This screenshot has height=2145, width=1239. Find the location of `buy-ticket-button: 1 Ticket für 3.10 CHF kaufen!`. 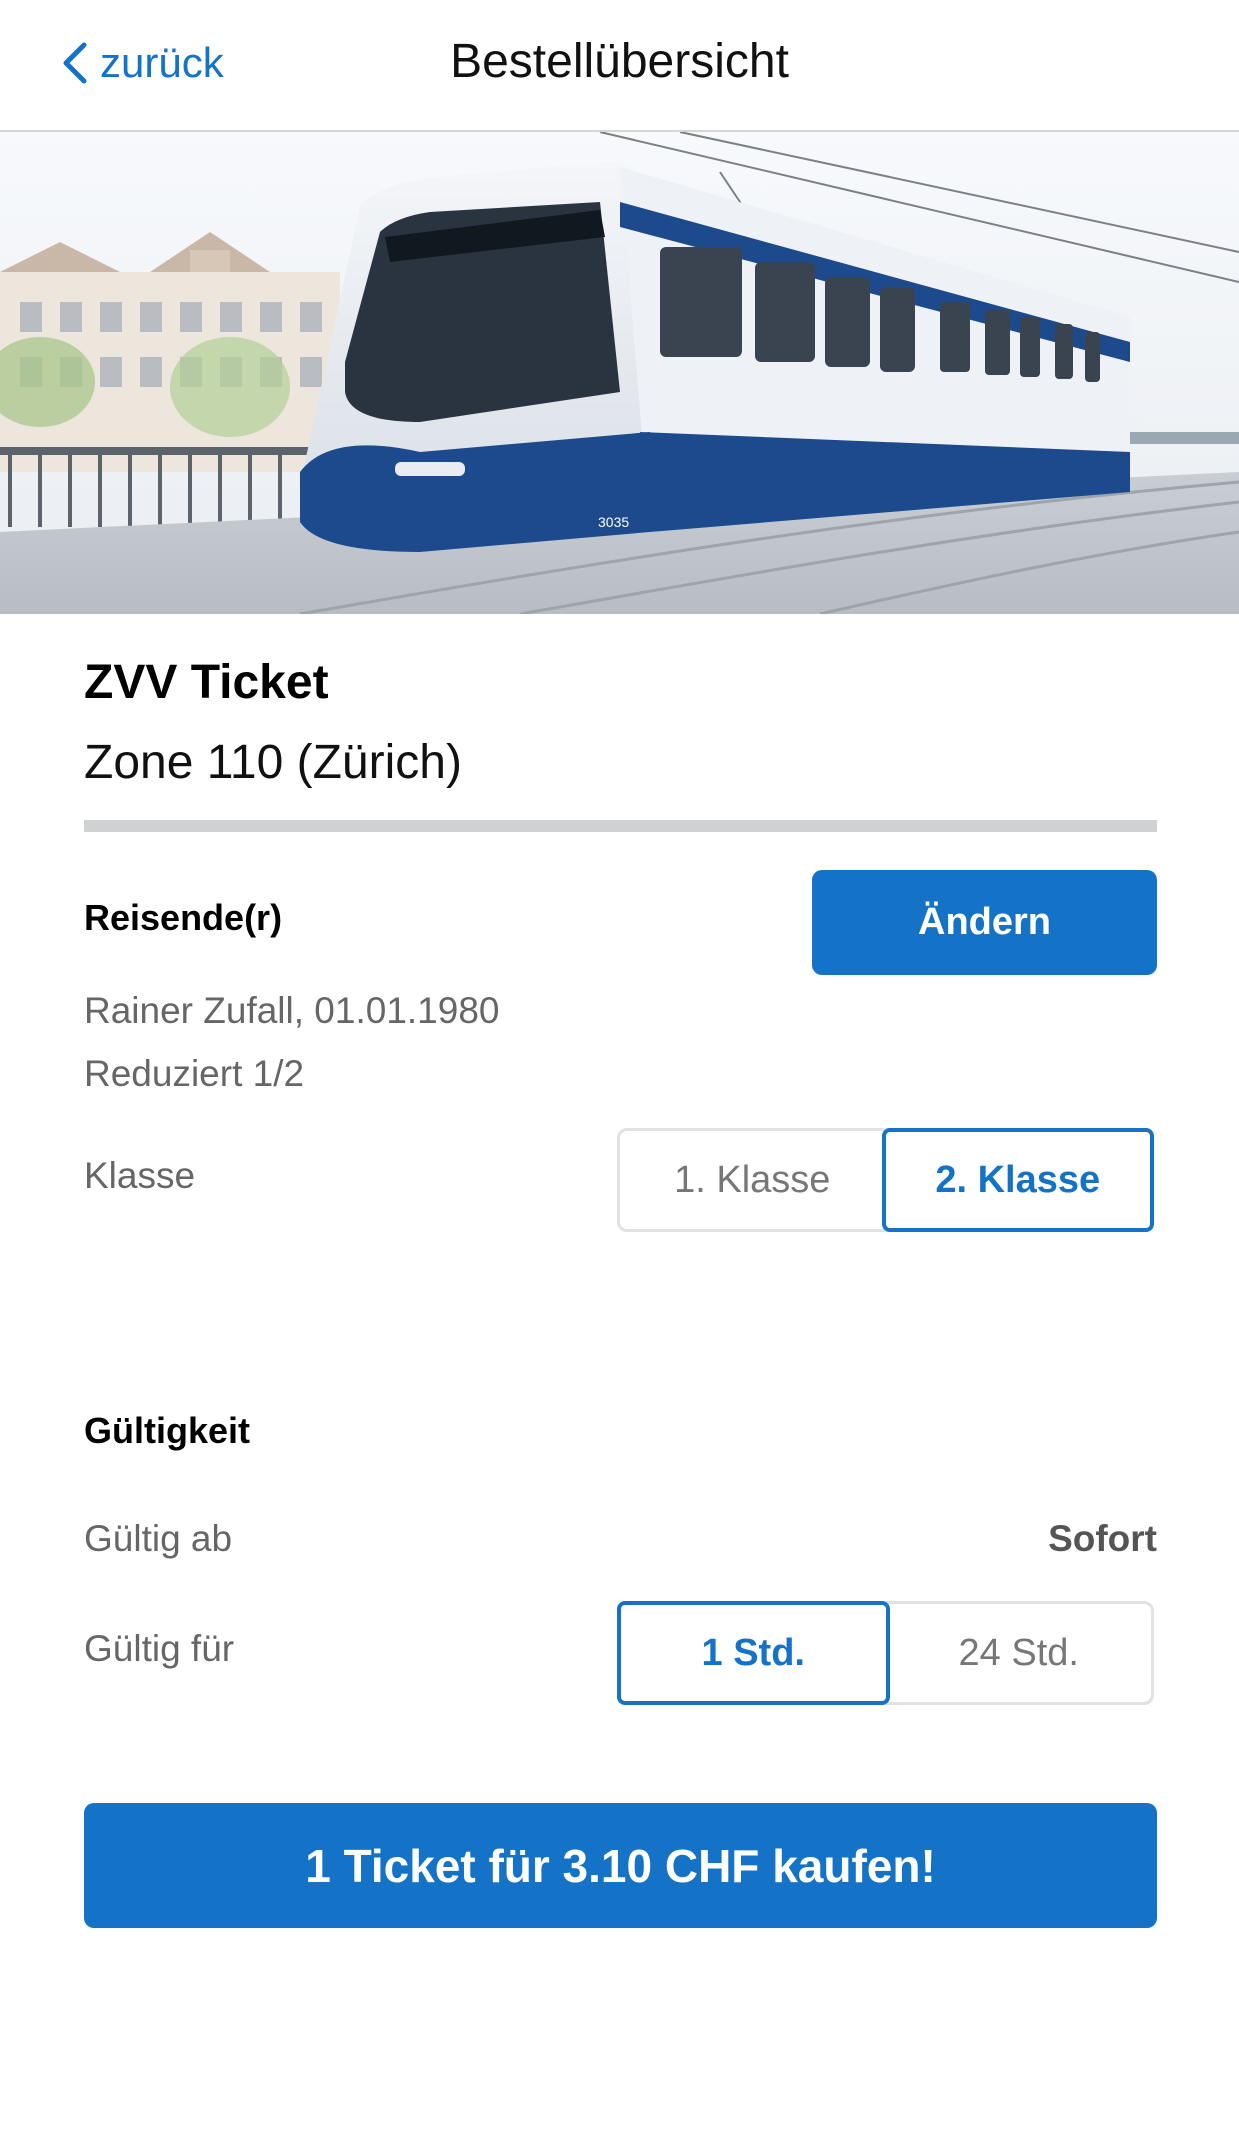

buy-ticket-button: 1 Ticket für 3.10 CHF kaufen! is located at coordinates (620, 1865).